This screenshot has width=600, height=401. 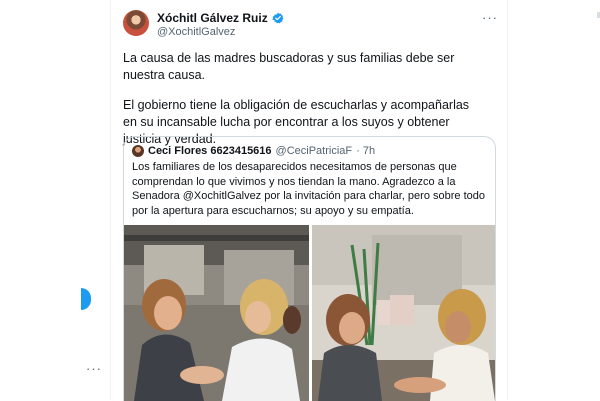 What do you see at coordinates (277, 18) in the screenshot?
I see `verified-badge-icon` at bounding box center [277, 18].